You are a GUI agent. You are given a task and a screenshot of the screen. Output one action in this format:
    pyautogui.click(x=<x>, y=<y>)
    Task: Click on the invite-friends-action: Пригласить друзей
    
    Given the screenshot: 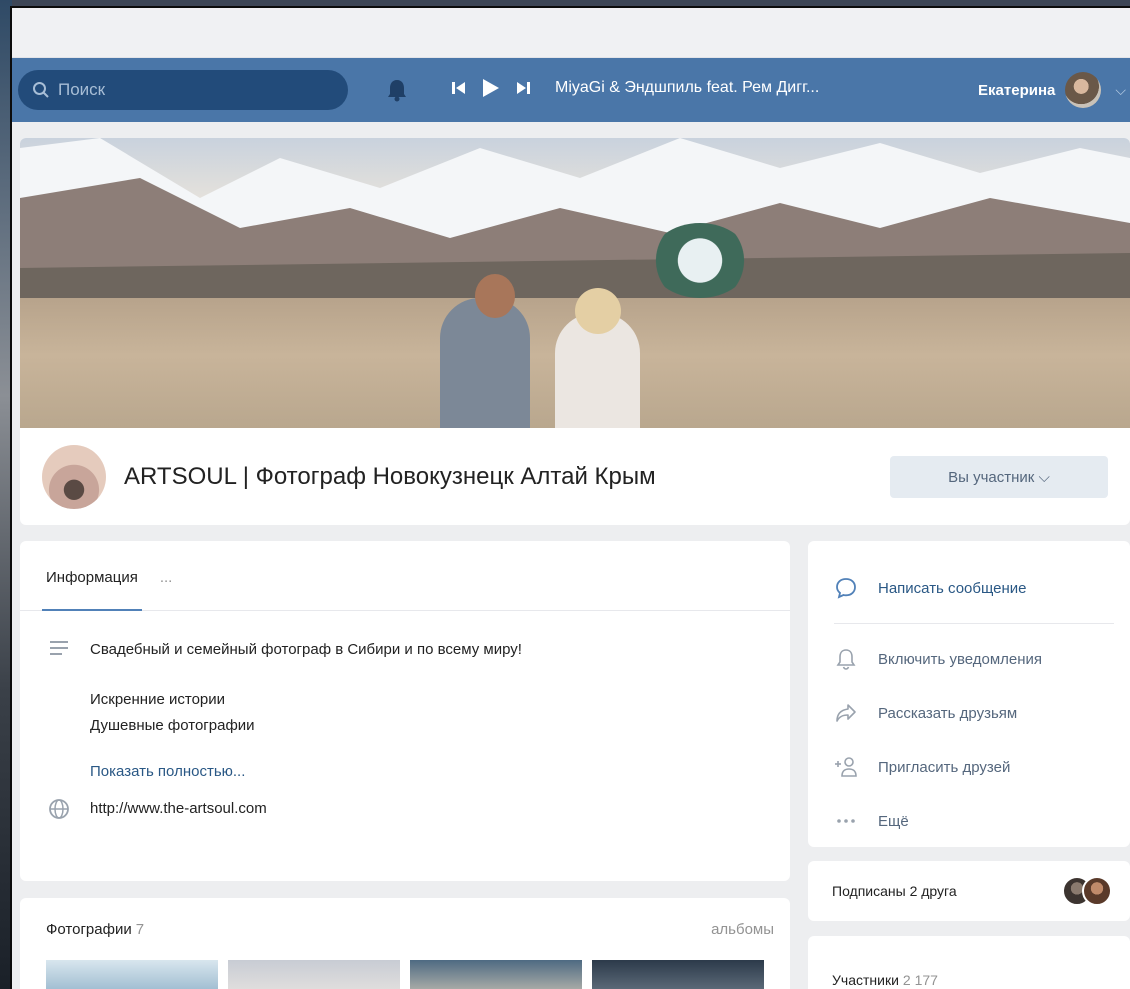 What is the action you would take?
    pyautogui.click(x=969, y=767)
    